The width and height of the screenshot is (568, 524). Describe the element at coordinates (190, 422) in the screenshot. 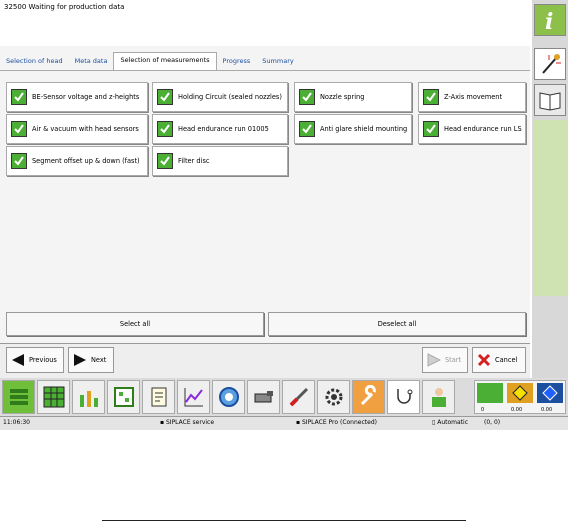

I see `status-service-label: SIPLACE service` at that location.